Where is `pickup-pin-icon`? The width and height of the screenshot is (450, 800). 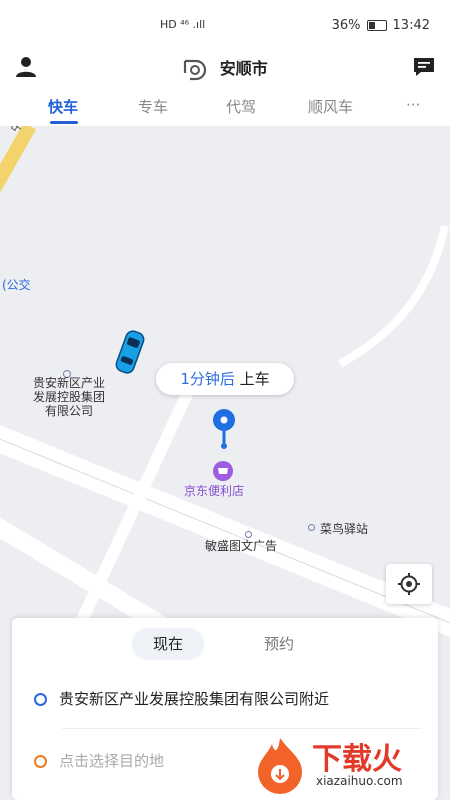
pickup-pin-icon is located at coordinates (224, 420).